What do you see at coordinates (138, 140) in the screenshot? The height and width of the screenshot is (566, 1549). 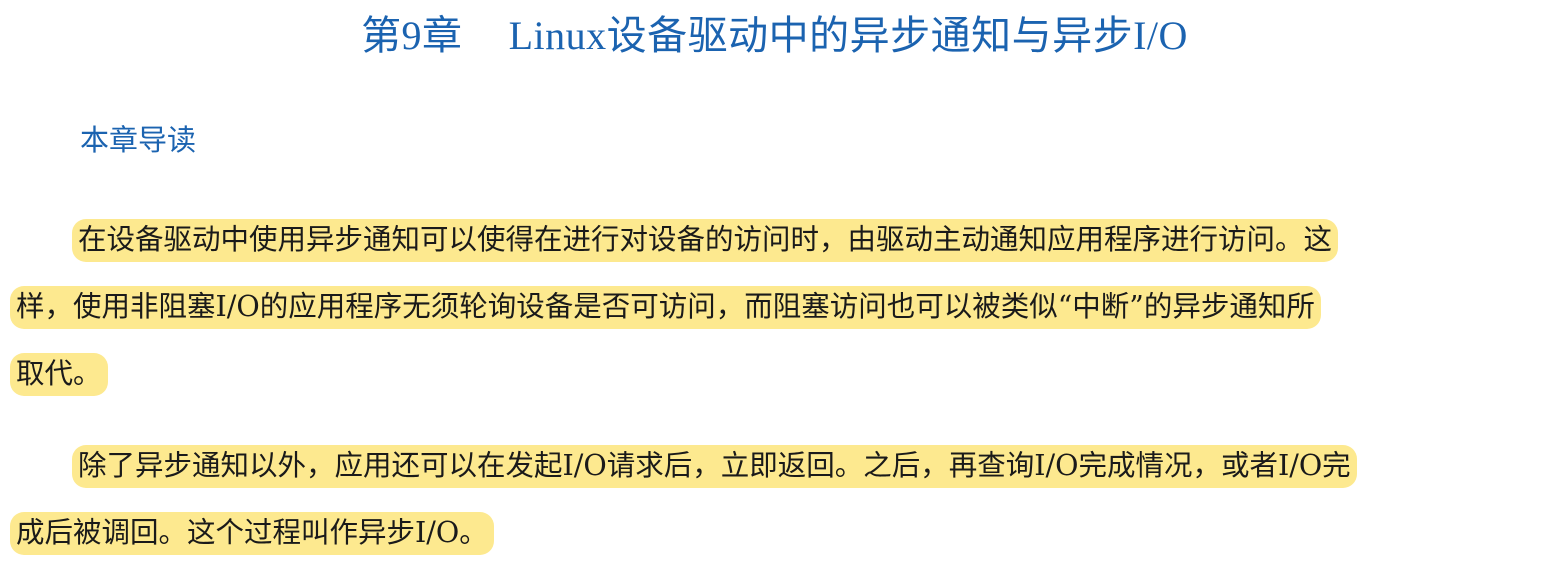 I see `section-heading: 本章导读` at bounding box center [138, 140].